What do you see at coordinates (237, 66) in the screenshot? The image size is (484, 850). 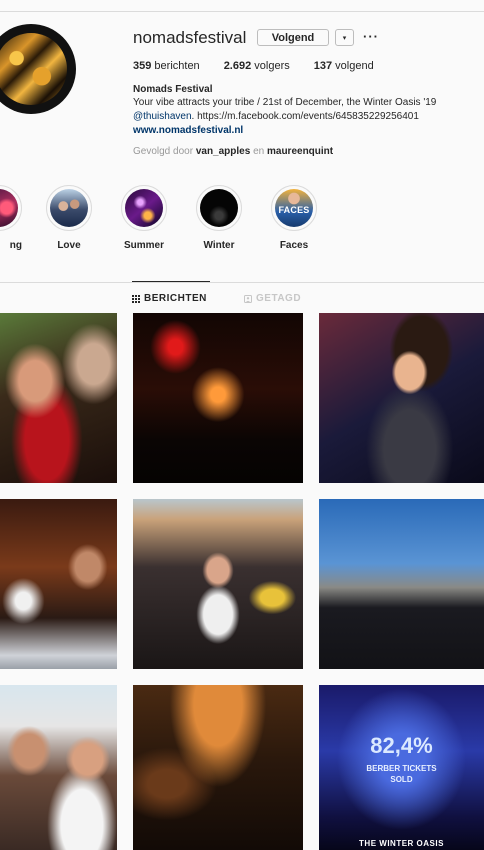 I see `followers-count: 2.692` at bounding box center [237, 66].